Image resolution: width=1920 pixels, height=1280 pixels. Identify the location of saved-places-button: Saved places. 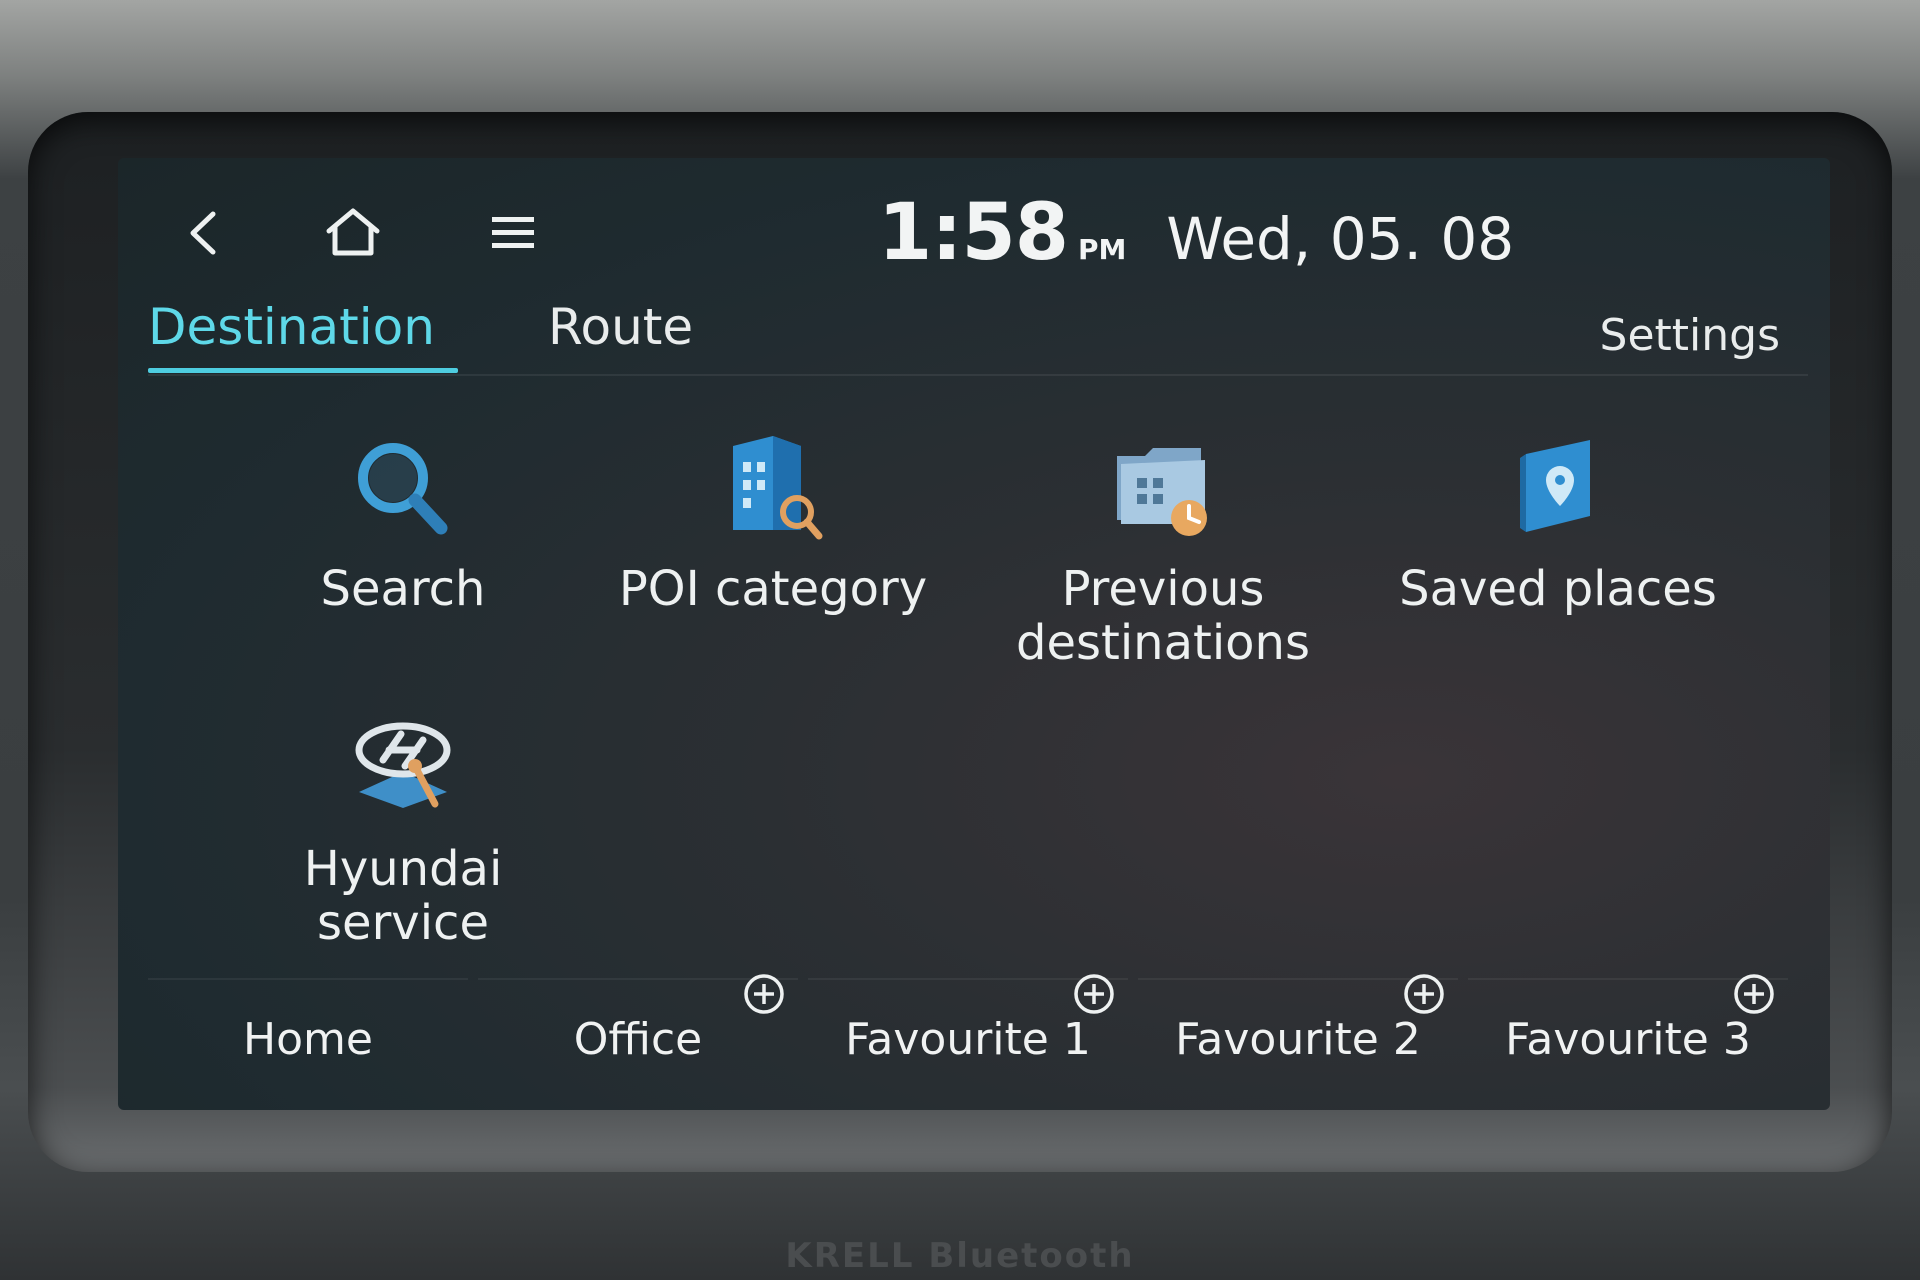
(1558, 522).